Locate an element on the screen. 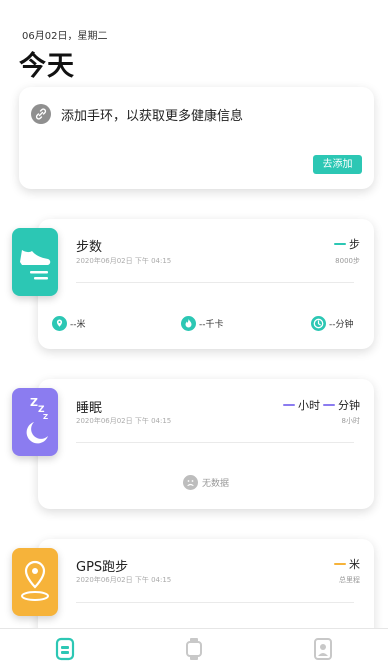 The image size is (388, 669). watch-icon is located at coordinates (193, 649).